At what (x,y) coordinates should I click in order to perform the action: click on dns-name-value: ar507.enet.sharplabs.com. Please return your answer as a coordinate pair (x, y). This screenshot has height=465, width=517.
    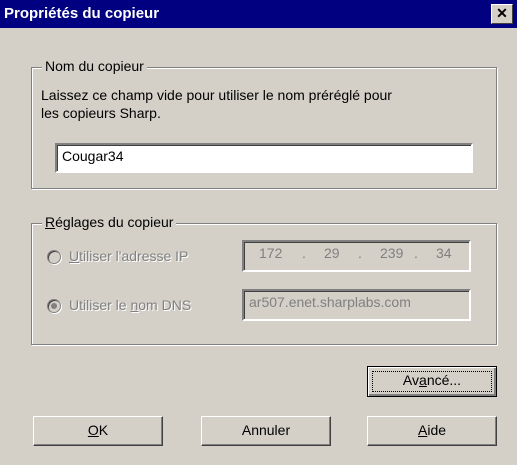
    Looking at the image, I should click on (330, 302).